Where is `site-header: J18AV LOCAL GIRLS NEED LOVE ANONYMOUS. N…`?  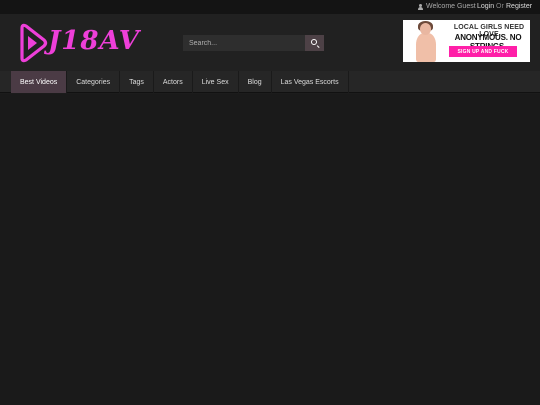
site-header: J18AV LOCAL GIRLS NEED LOVE ANONYMOUS. N… is located at coordinates (270, 42).